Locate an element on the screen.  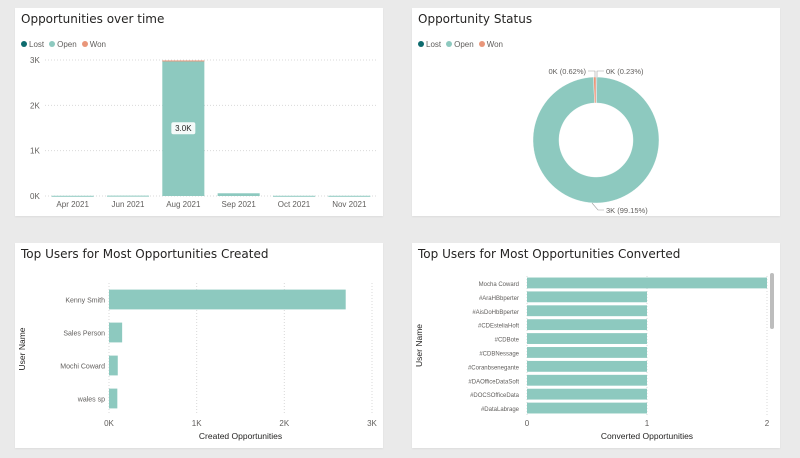
y-category-label: #AraHBbperter is located at coordinates (499, 299).